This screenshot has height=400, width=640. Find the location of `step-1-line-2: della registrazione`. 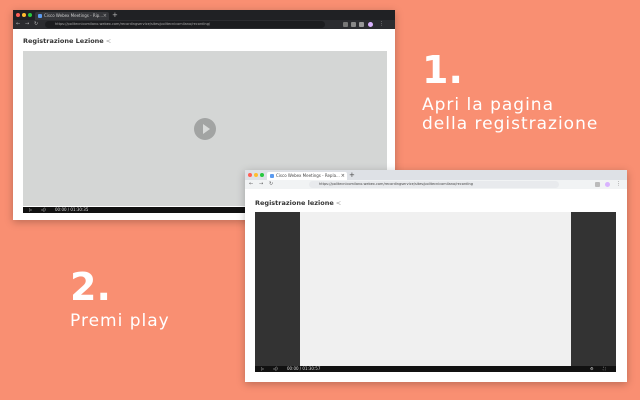

step-1-line-2: della registrazione is located at coordinates (510, 124).